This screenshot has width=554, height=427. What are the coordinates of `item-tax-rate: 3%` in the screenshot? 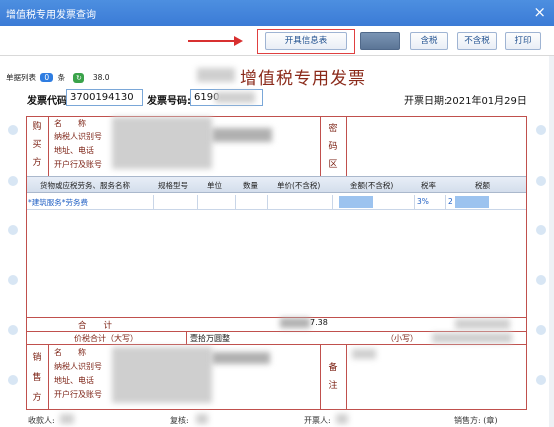 It's located at (423, 201).